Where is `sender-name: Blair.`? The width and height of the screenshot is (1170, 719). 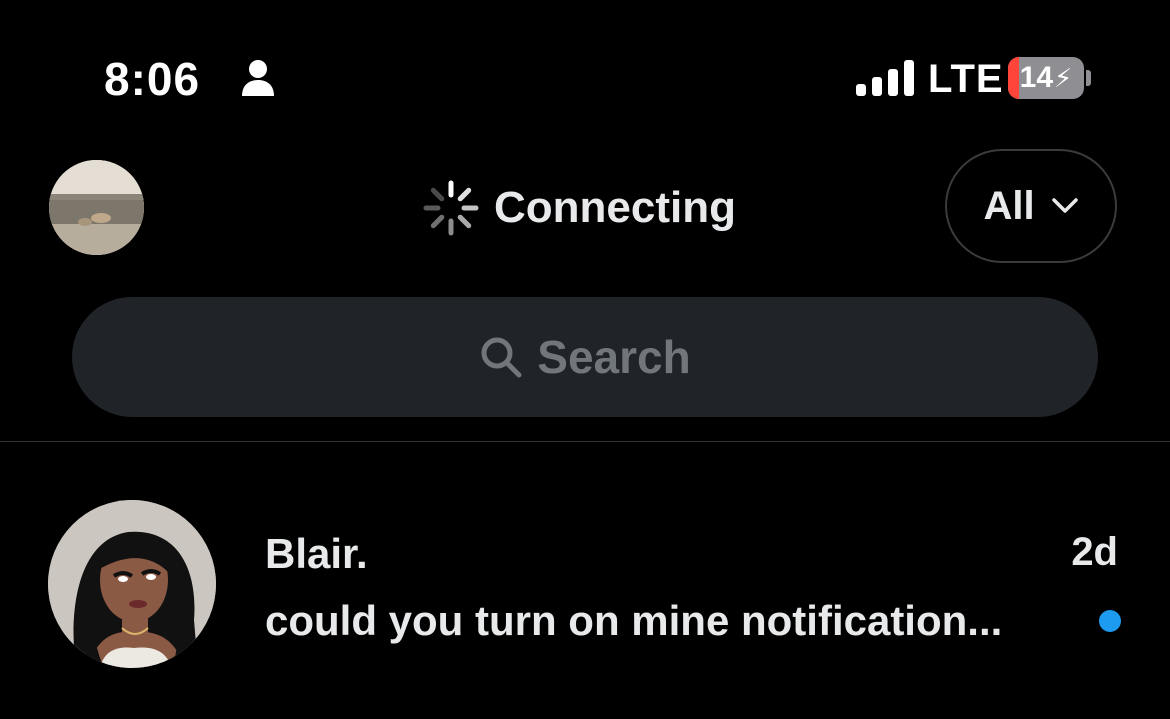
sender-name: Blair. is located at coordinates (316, 553).